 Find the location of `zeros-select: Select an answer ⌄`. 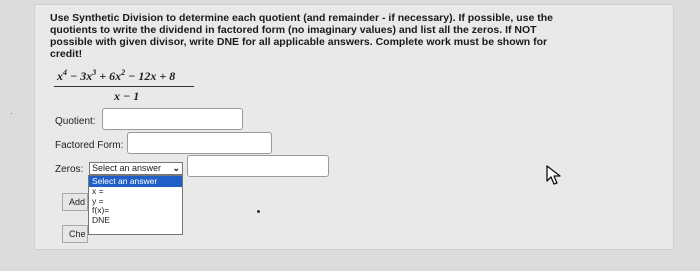

zeros-select: Select an answer ⌄ is located at coordinates (136, 168).